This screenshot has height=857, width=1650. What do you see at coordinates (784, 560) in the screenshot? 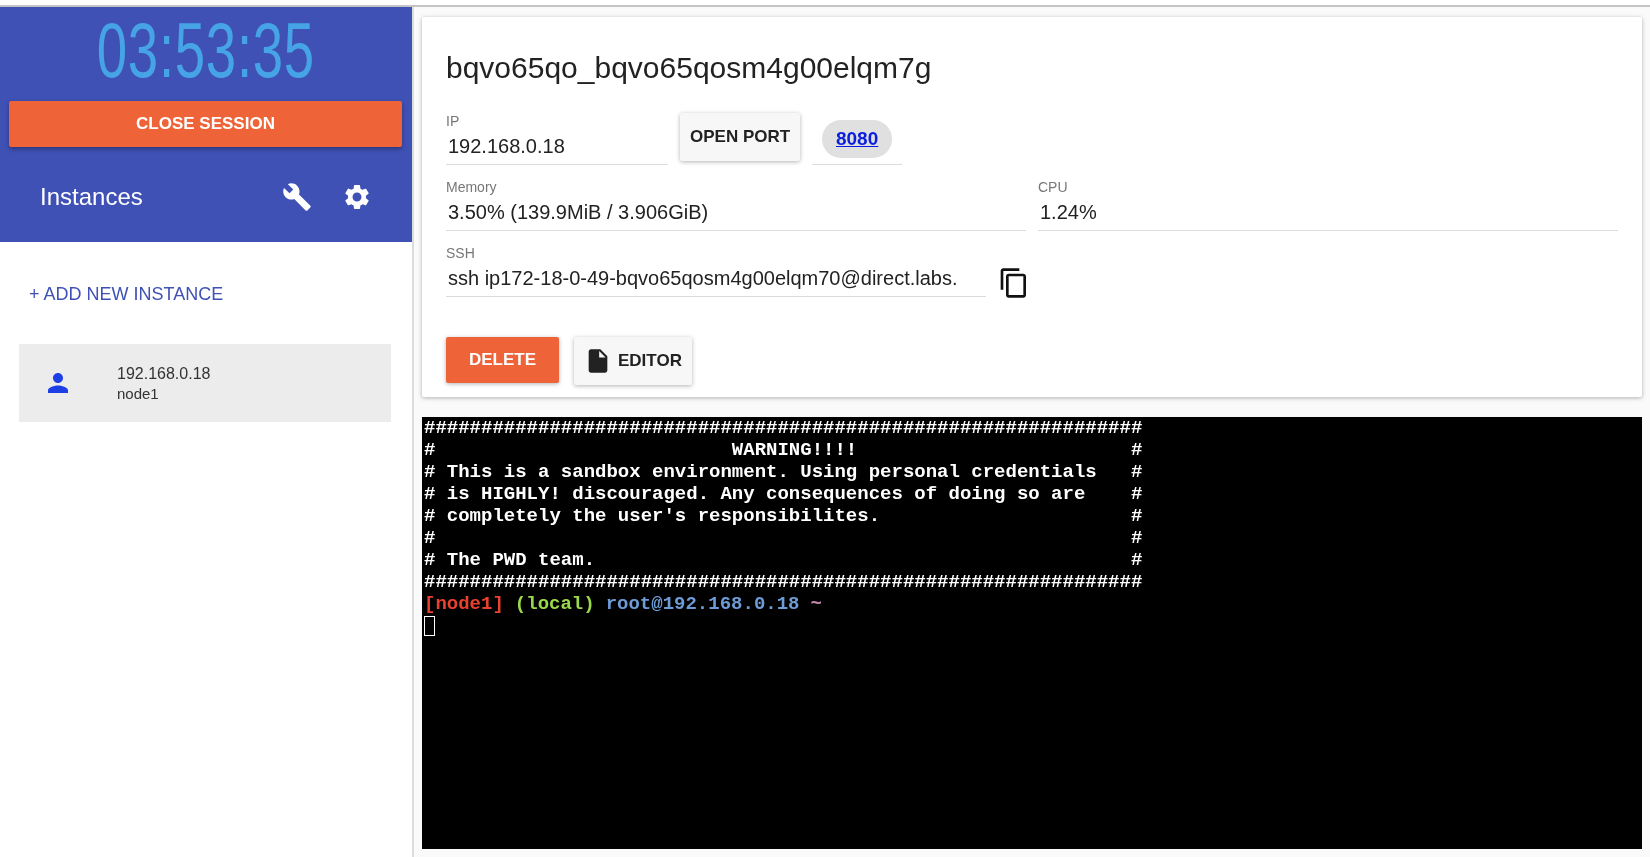
I see `terminal-line: # The PWD team. #` at bounding box center [784, 560].